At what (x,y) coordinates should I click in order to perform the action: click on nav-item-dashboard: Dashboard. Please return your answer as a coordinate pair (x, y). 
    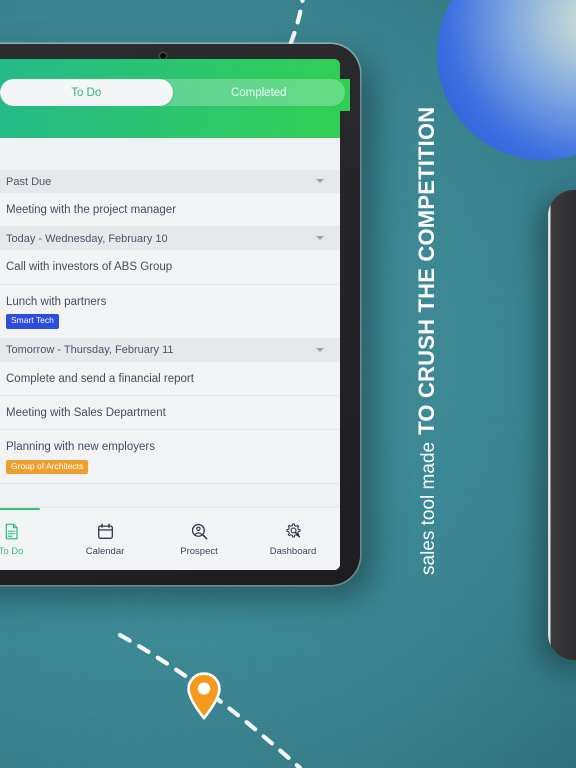
    Looking at the image, I should click on (293, 532).